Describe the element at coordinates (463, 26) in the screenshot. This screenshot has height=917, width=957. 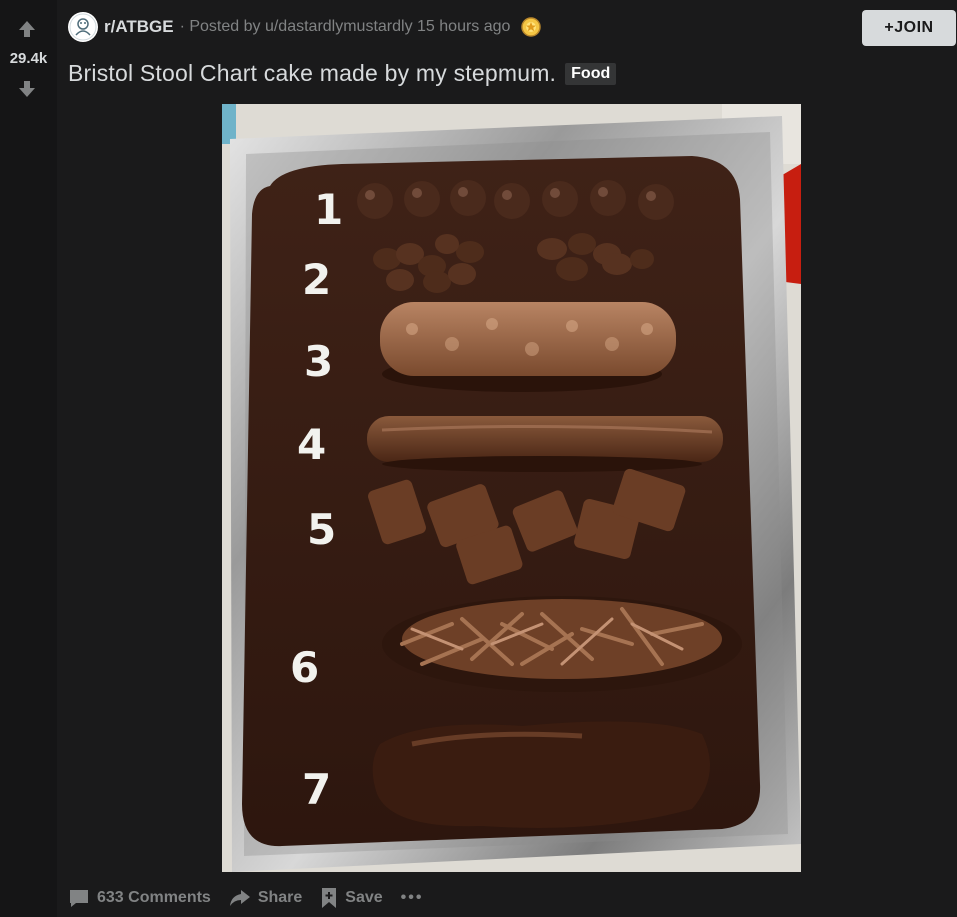
I see `post-time: 15 hours ago` at that location.